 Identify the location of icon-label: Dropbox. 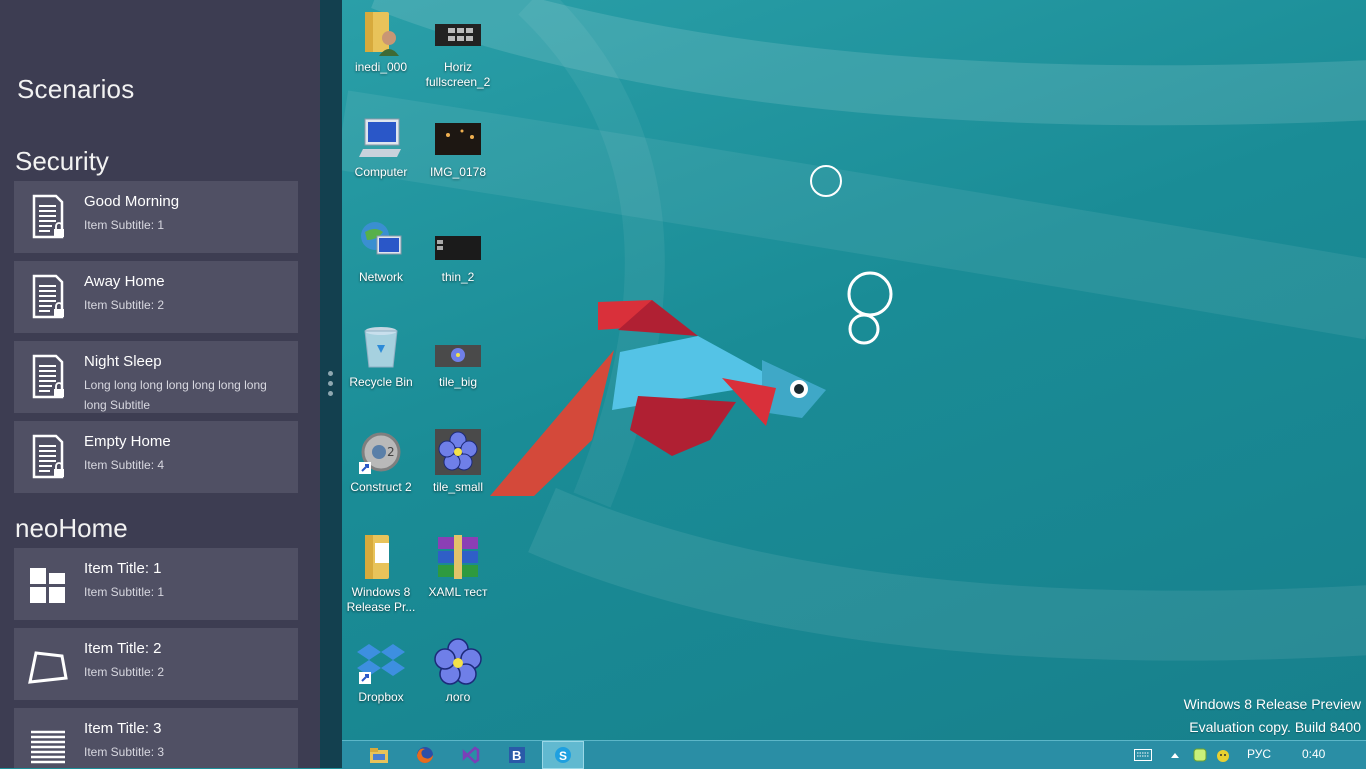
(381, 697).